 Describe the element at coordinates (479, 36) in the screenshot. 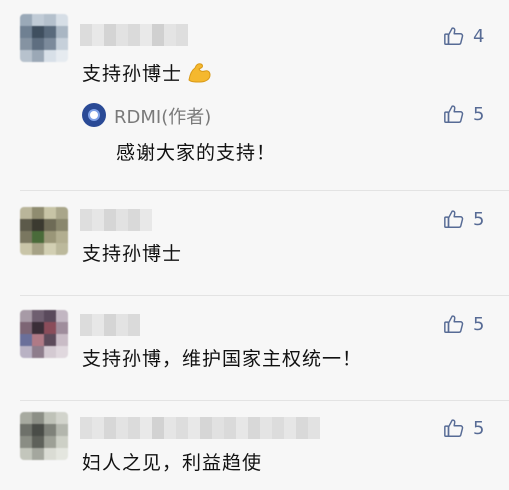

I see `like-count: 4` at that location.